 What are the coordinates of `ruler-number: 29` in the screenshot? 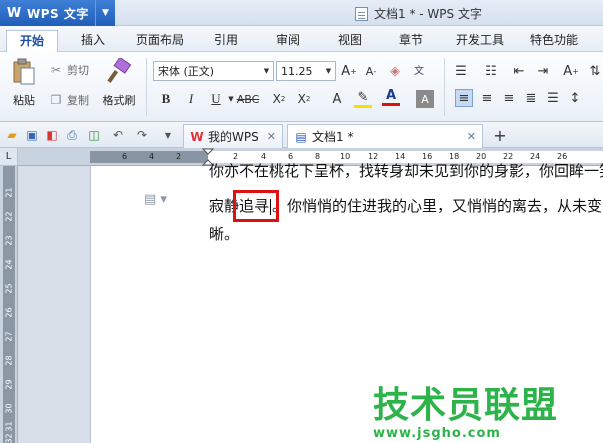 It's located at (9, 384).